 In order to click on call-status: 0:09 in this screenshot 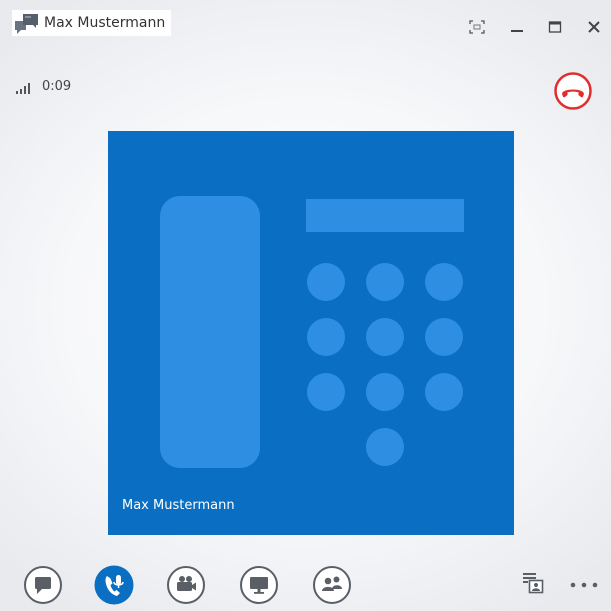, I will do `click(43, 87)`.